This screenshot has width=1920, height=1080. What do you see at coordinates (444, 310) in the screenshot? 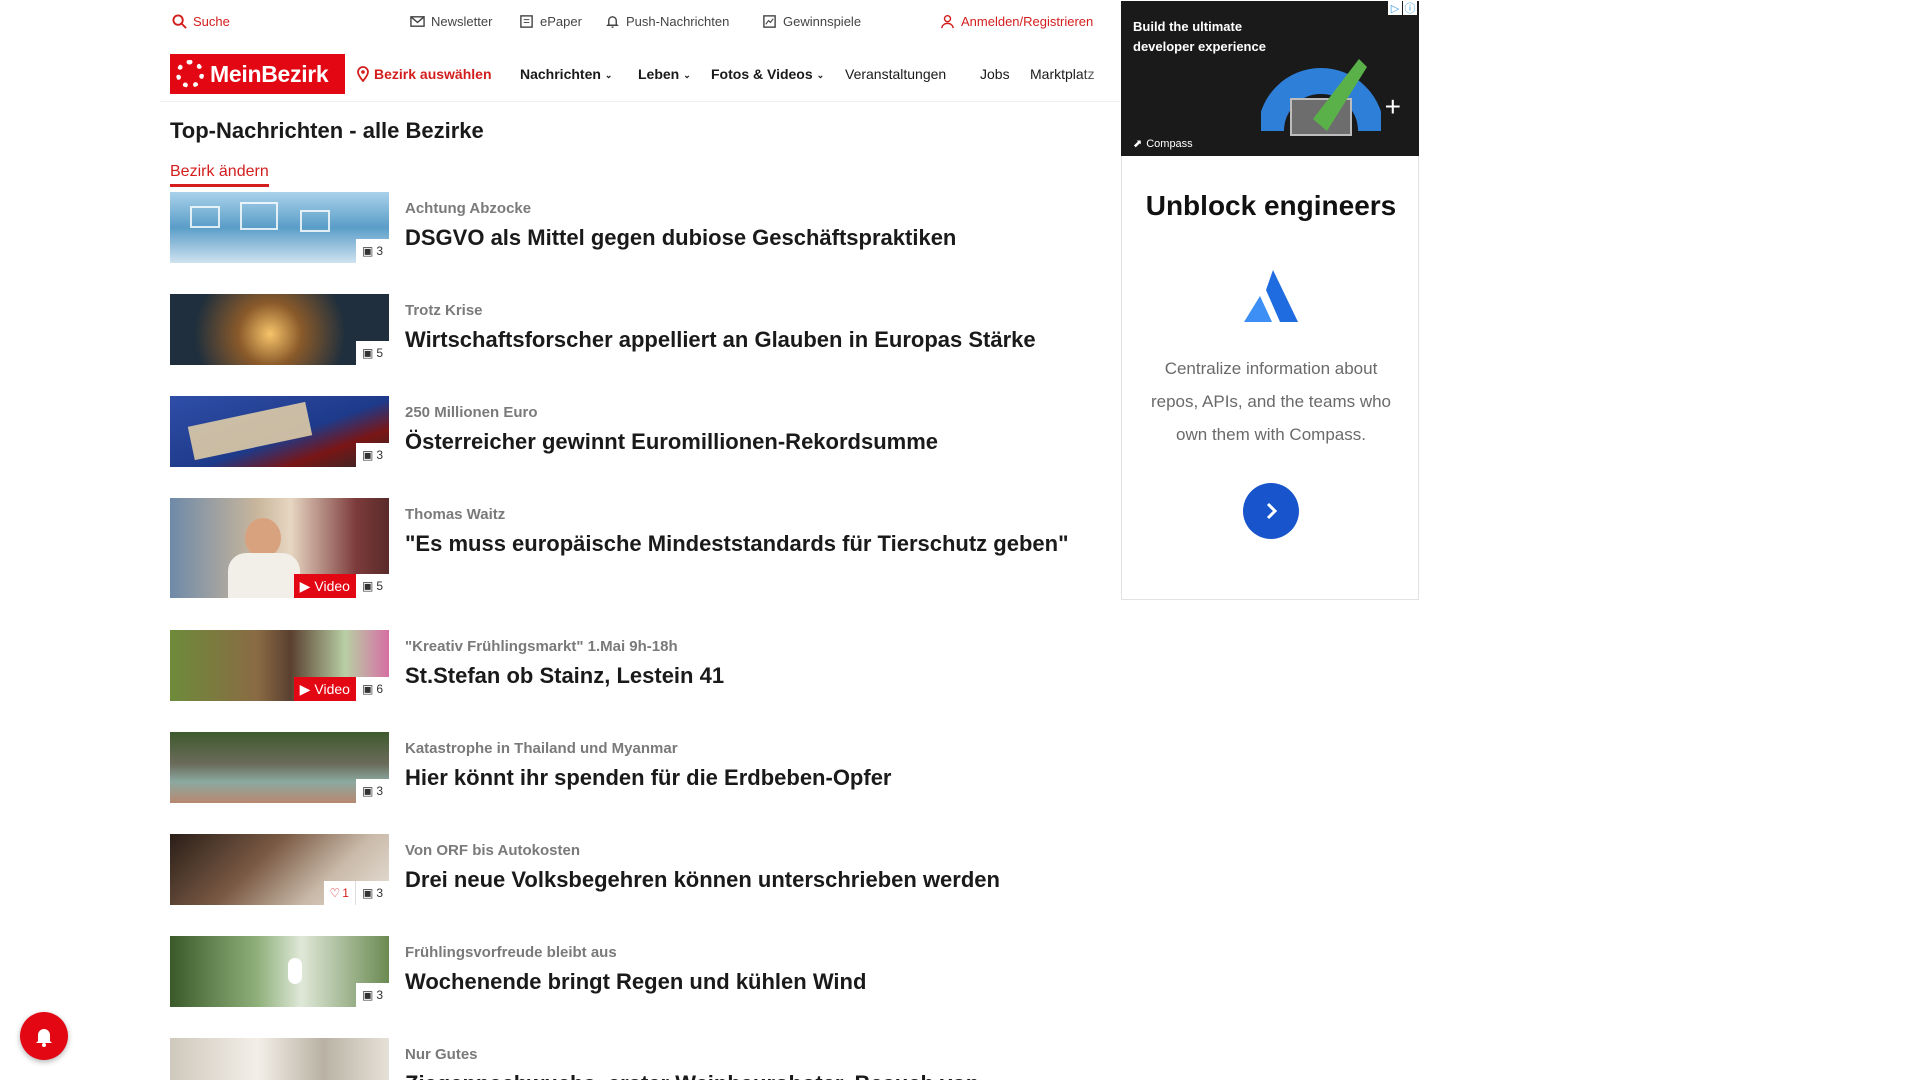
I see `article-kicker: Trotz Krise` at bounding box center [444, 310].